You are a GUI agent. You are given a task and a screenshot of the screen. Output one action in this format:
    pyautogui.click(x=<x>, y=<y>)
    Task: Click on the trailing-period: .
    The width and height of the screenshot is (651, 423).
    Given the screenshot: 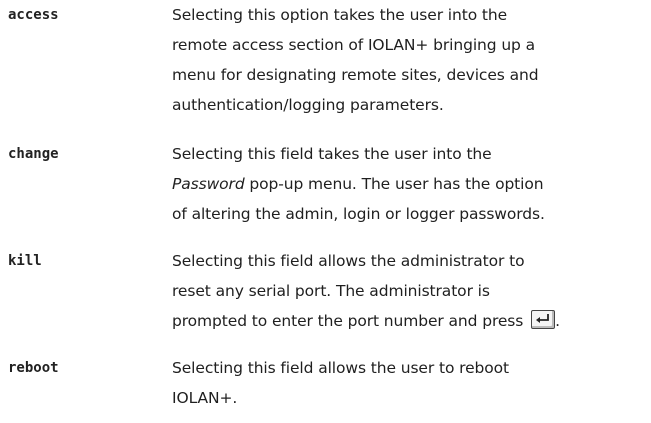 What is the action you would take?
    pyautogui.click(x=557, y=321)
    